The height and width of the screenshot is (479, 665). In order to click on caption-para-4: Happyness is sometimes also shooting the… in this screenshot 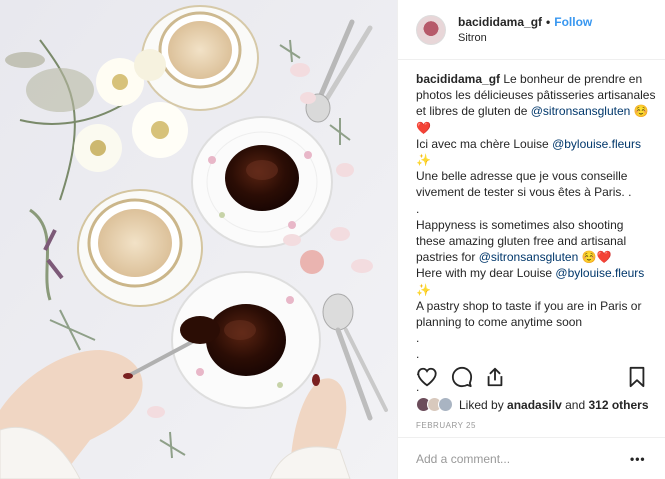, I will do `click(536, 241)`.